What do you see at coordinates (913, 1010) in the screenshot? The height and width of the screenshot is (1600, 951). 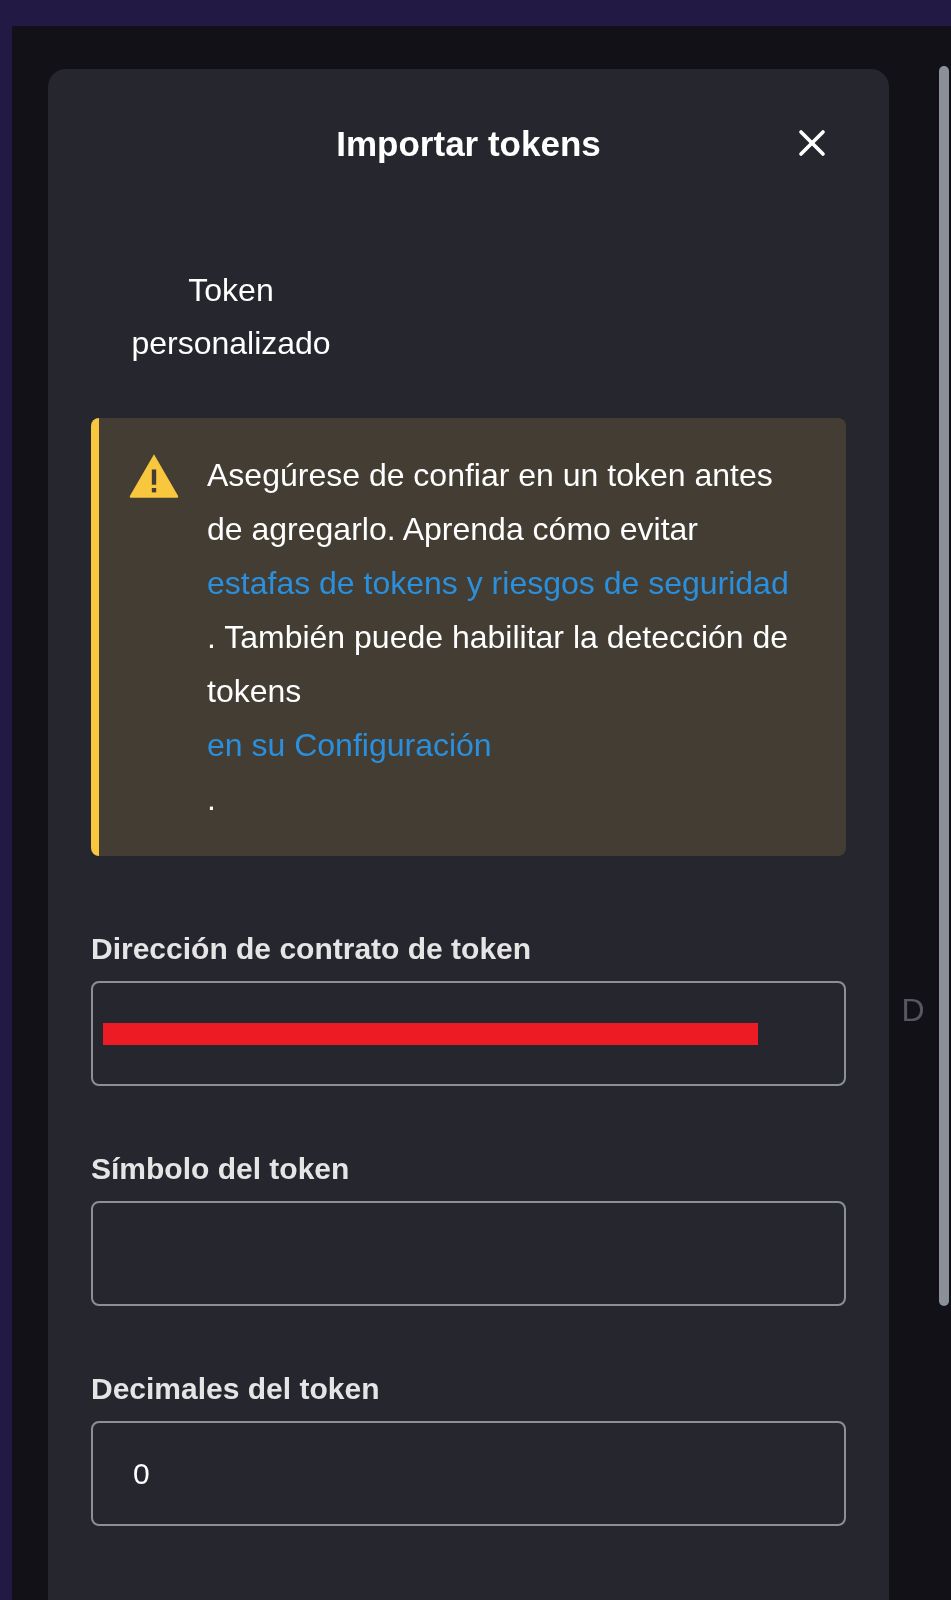 I see `background-text: D` at bounding box center [913, 1010].